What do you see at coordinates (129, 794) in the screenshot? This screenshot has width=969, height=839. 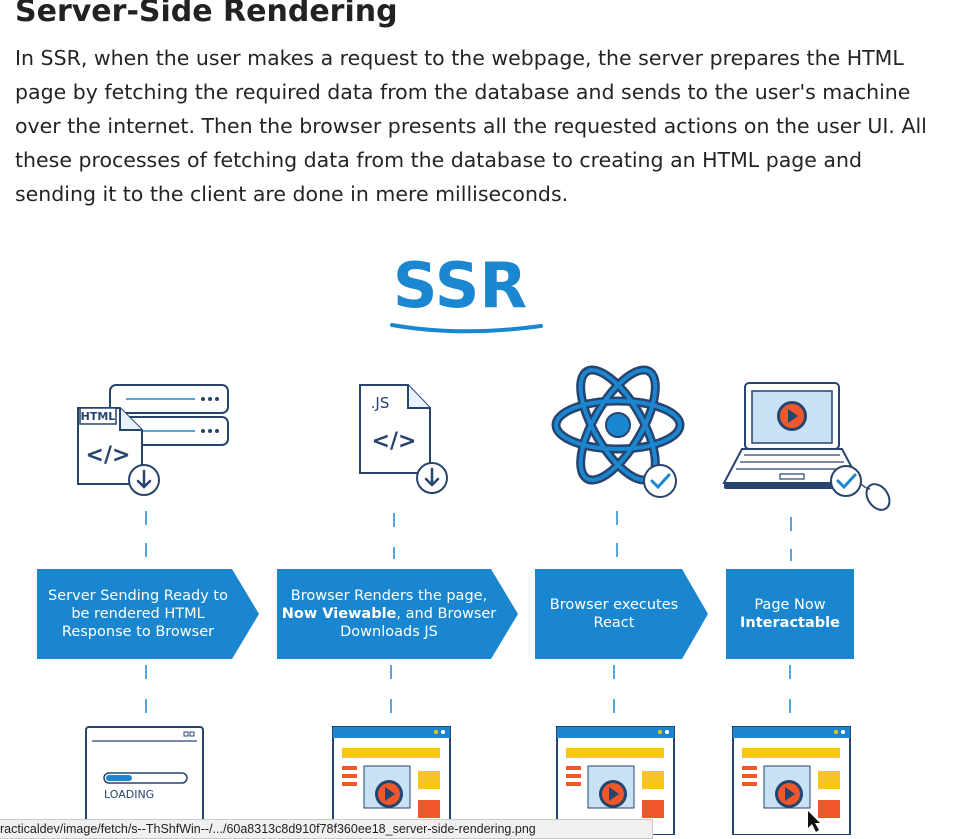 I see `svg-text: LOADING` at bounding box center [129, 794].